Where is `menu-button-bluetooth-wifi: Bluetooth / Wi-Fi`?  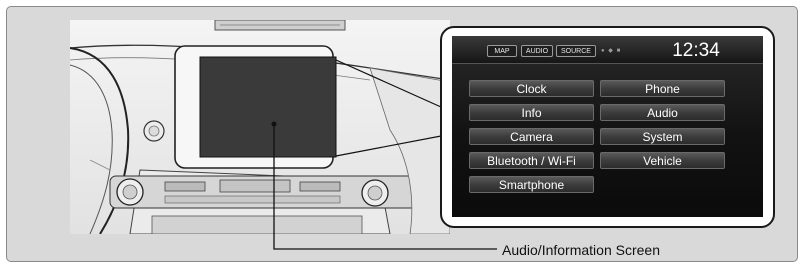
menu-button-bluetooth-wifi: Bluetooth / Wi-Fi is located at coordinates (531, 160).